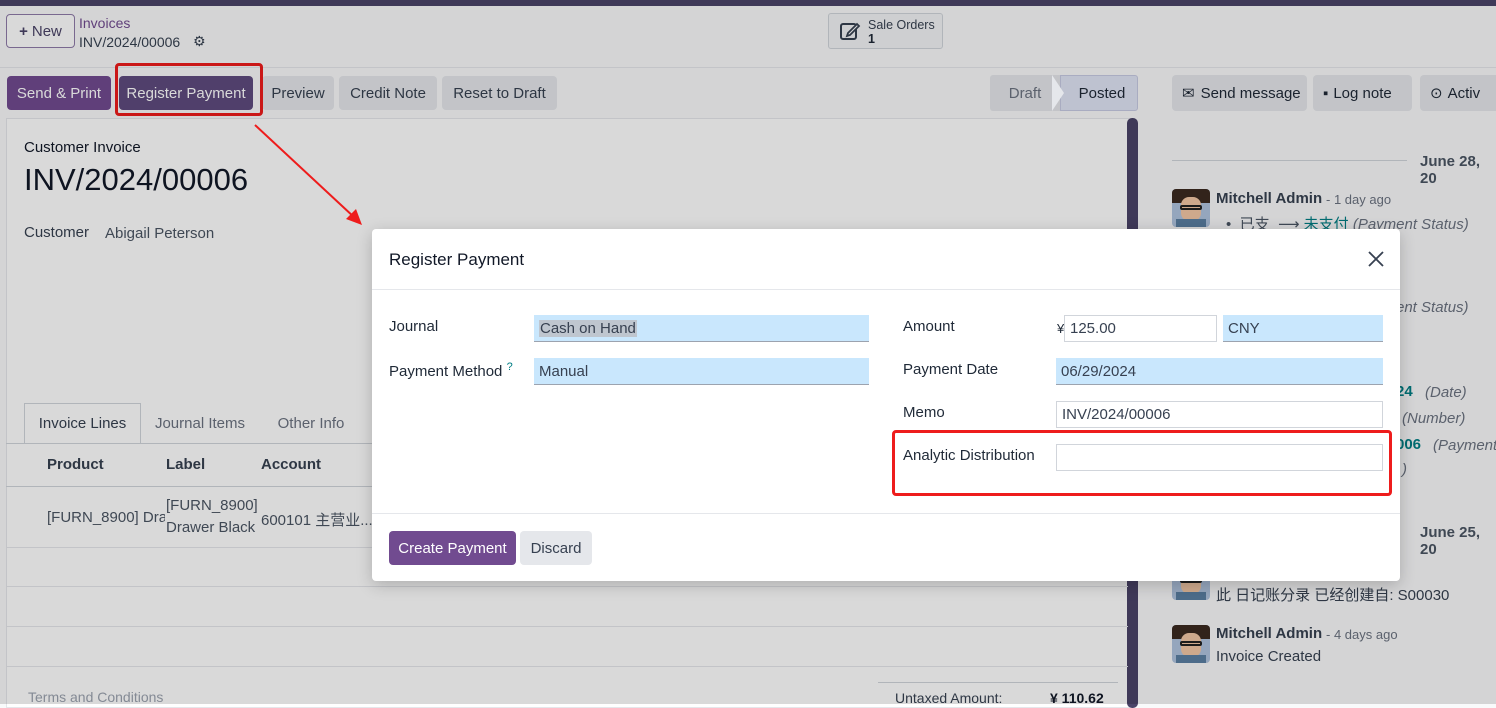 The height and width of the screenshot is (708, 1496). Describe the element at coordinates (701, 371) in the screenshot. I see `payment-method-field: Manual` at that location.